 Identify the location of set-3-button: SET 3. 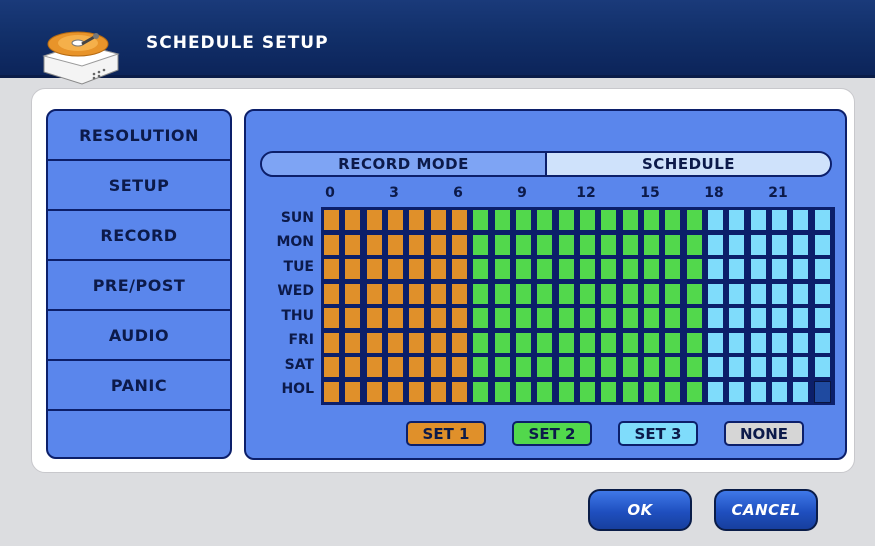
(658, 433).